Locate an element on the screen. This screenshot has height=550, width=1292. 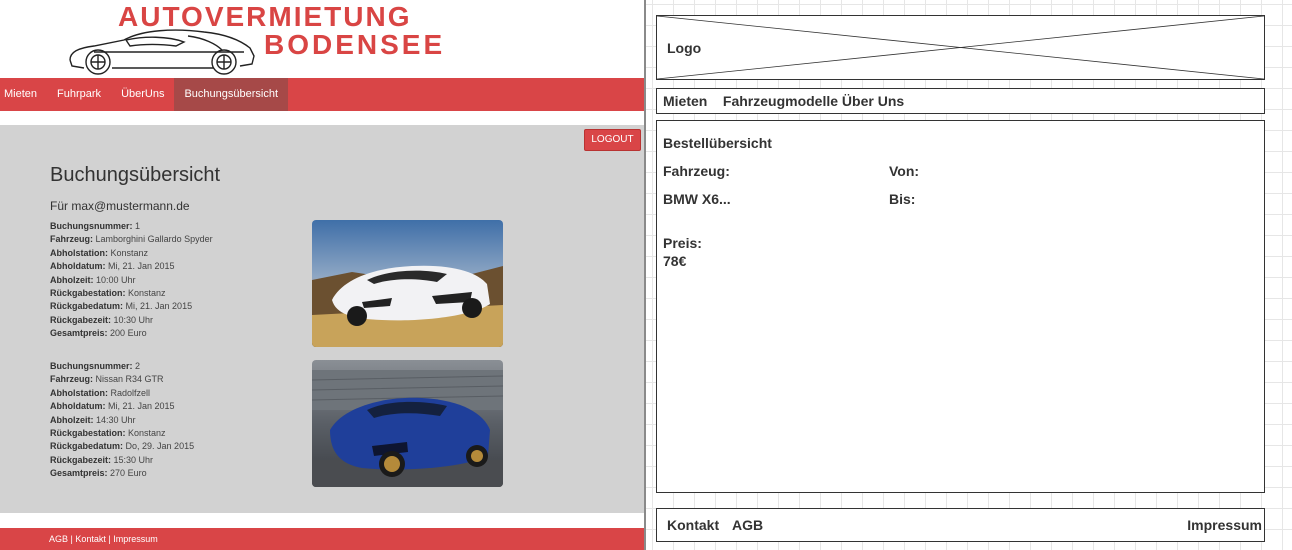
booking-pickup-time-row: Abholzeit: 10:00 Uhr is located at coordinates (93, 279).